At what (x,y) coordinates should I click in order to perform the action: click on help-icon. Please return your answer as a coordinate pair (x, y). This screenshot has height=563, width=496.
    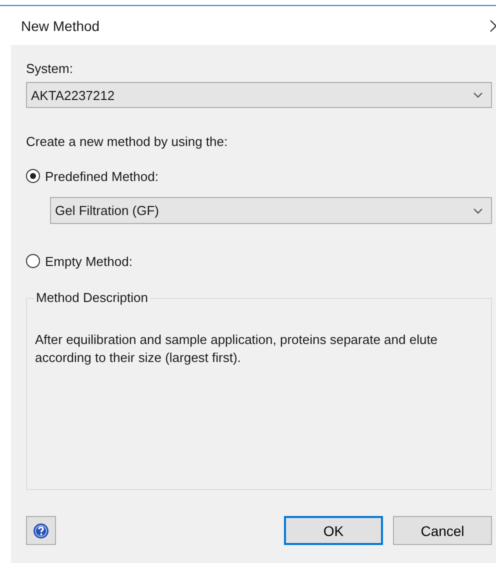
    Looking at the image, I should click on (41, 530).